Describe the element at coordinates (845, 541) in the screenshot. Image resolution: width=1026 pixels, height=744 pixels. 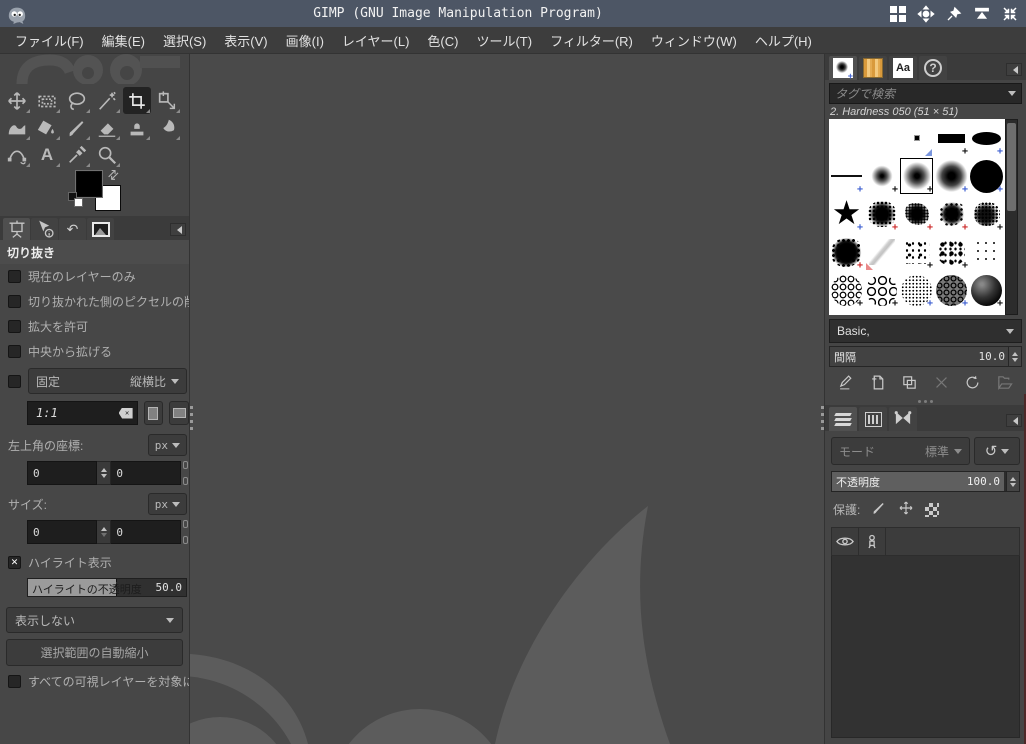
I see `visibility-column-toggle` at that location.